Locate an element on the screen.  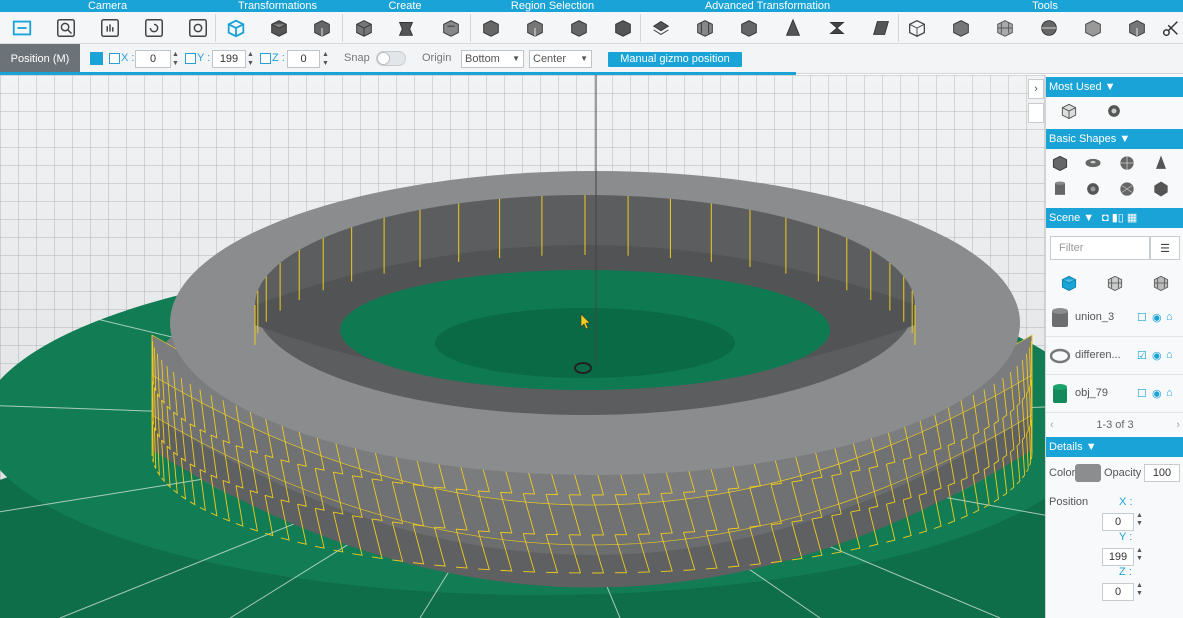
camera-rotate-button is located at coordinates (154, 28).